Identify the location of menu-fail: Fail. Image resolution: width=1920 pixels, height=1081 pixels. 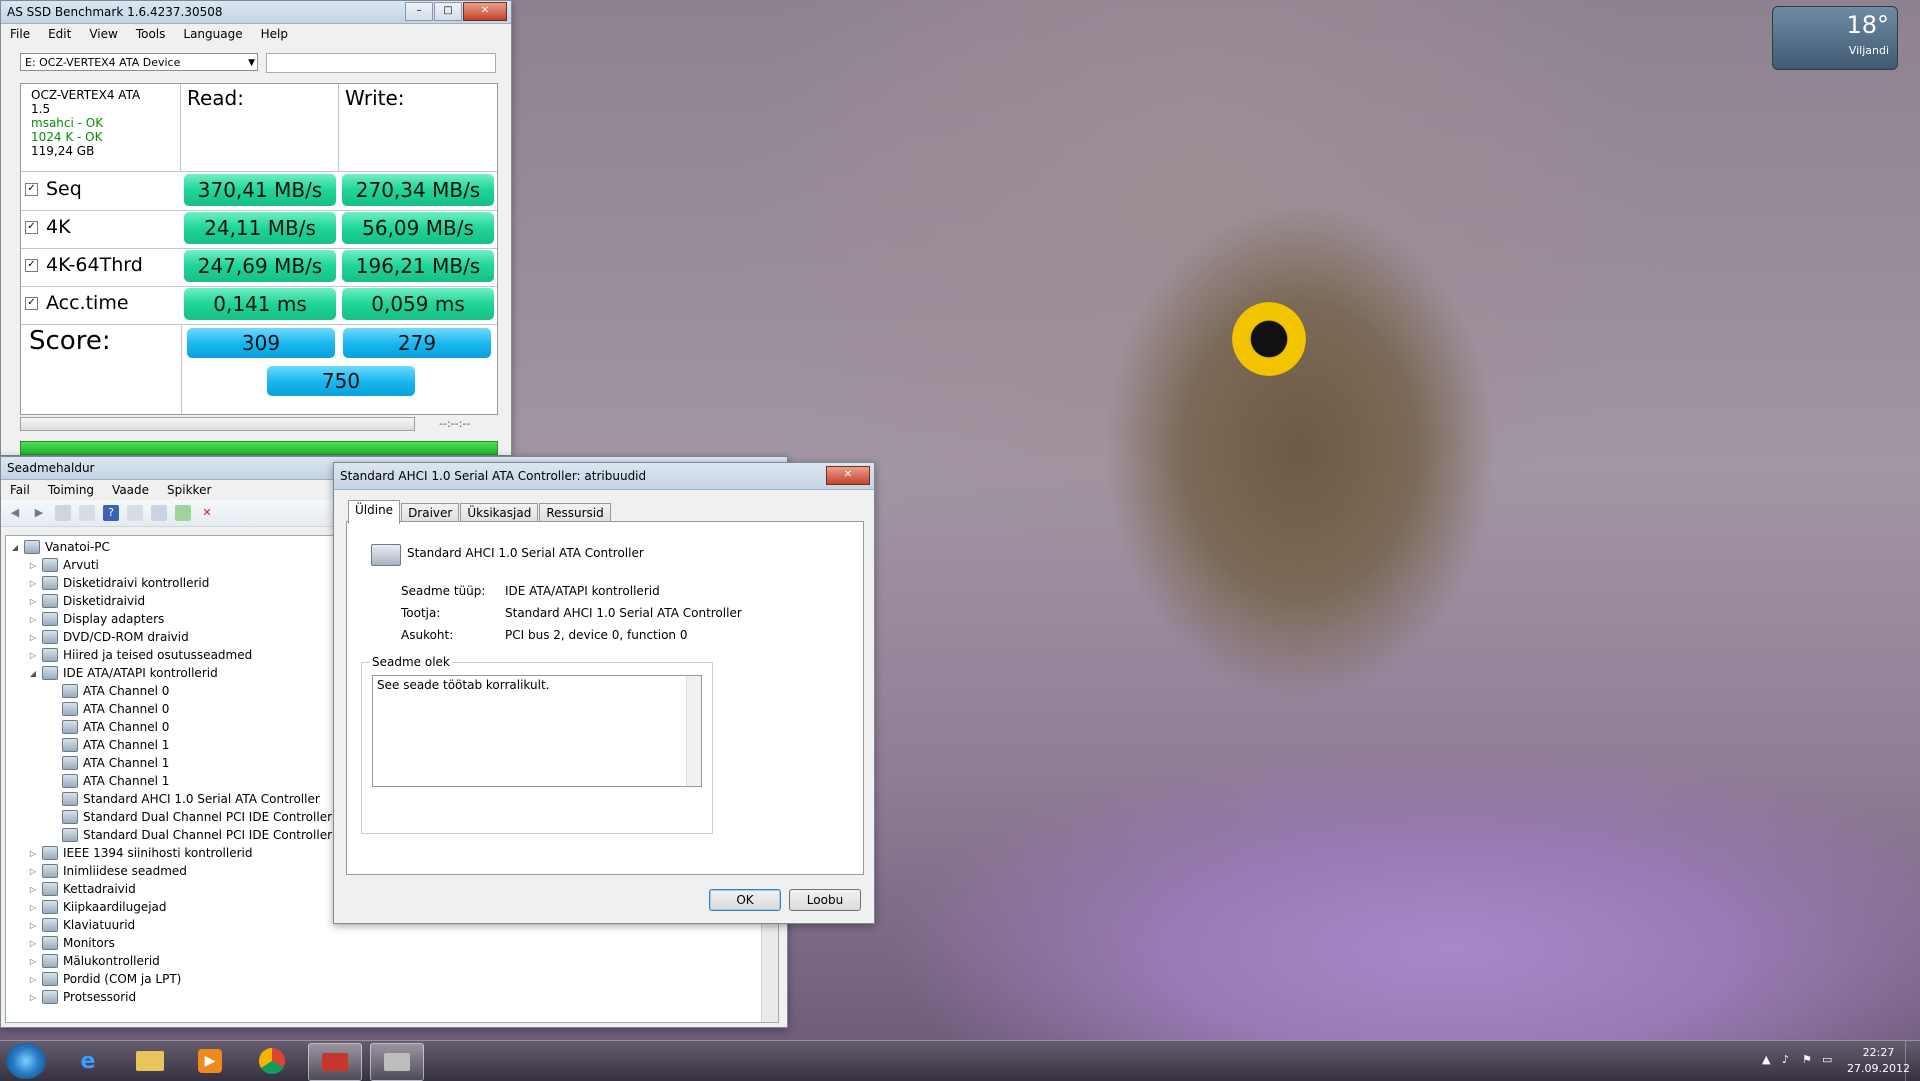
(20, 490).